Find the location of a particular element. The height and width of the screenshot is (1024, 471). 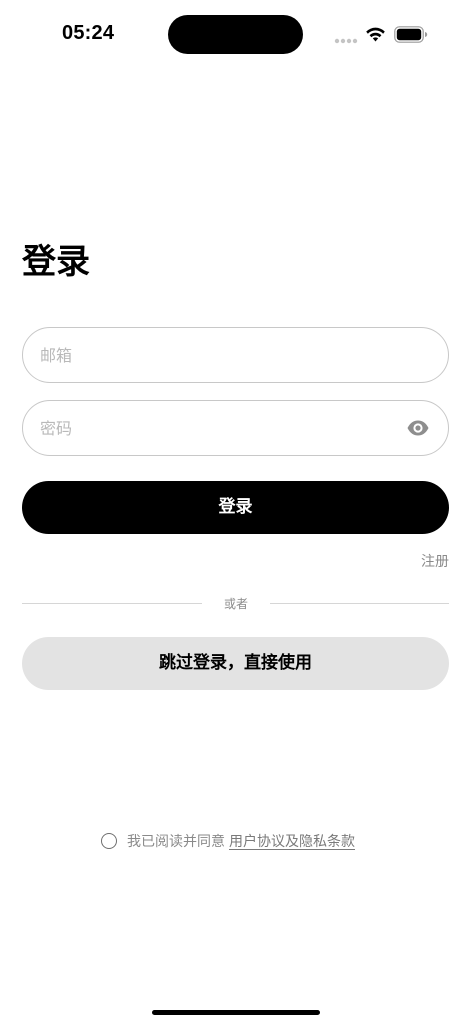

email-field is located at coordinates (235, 355).